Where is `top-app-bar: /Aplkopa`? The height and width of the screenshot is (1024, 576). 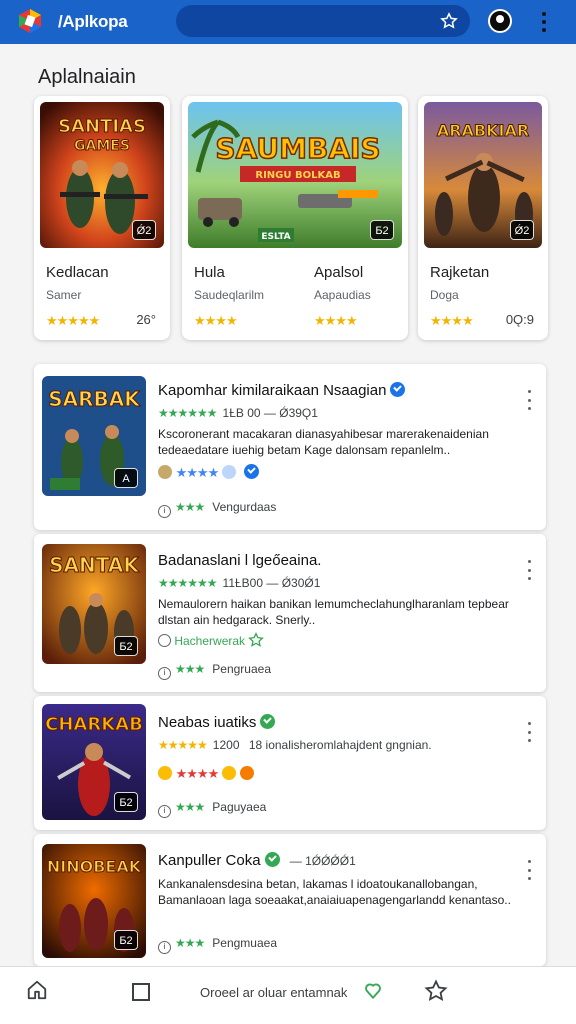 top-app-bar: /Aplkopa is located at coordinates (288, 22).